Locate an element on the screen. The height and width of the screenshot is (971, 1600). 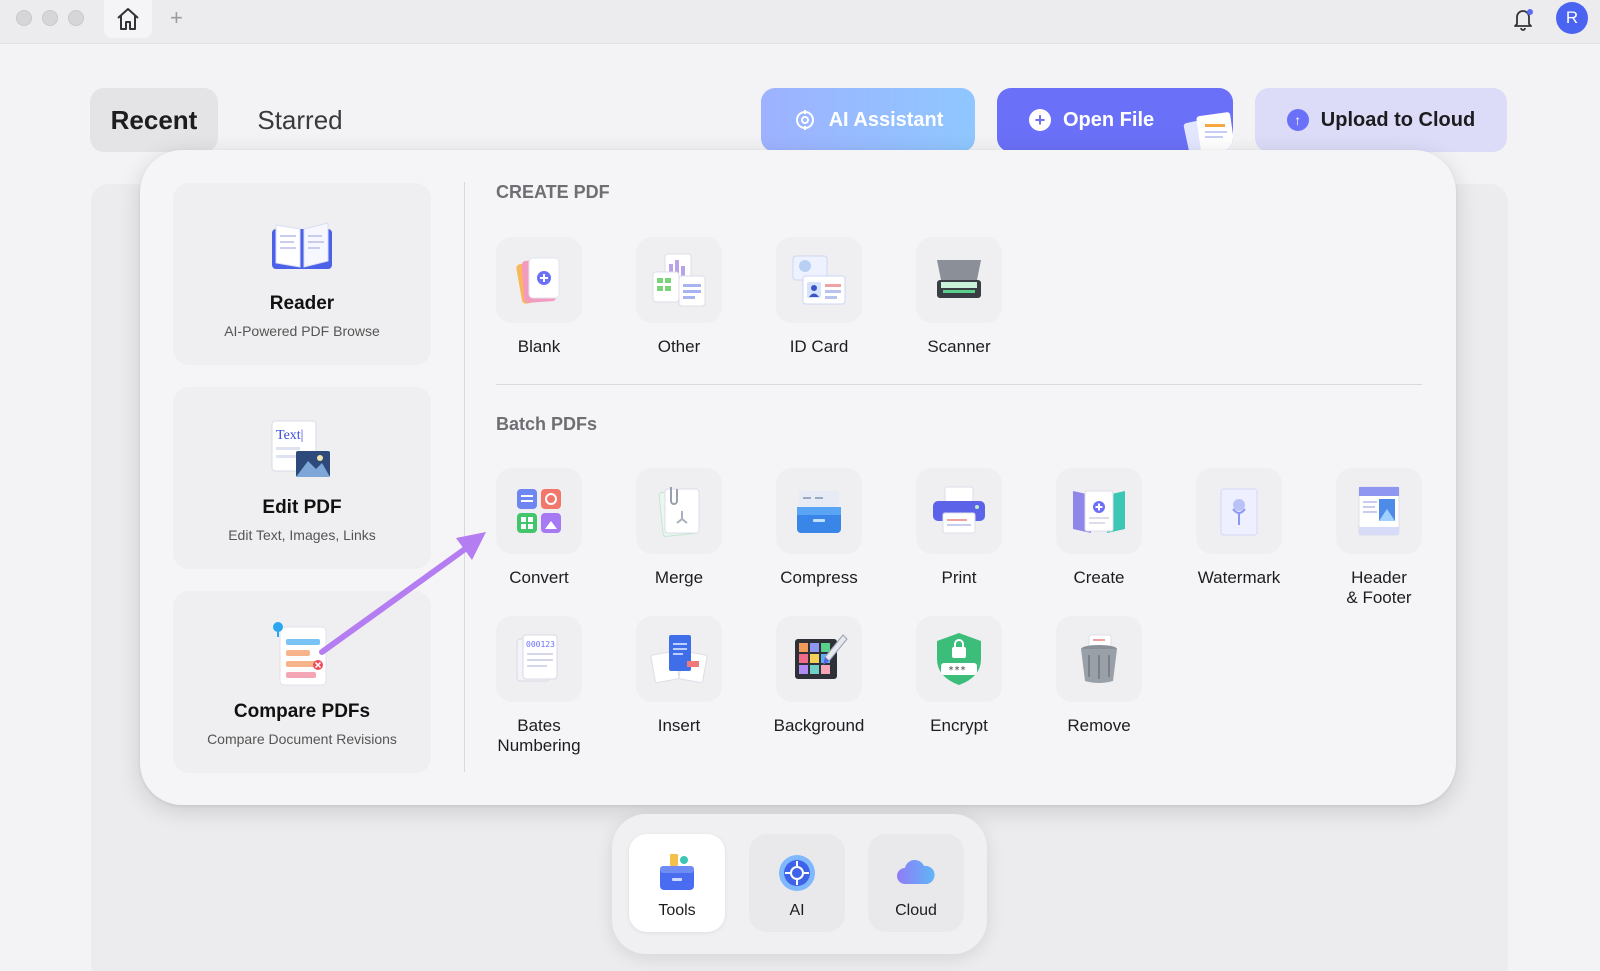
tool-other-label: Other is located at coordinates (679, 346).